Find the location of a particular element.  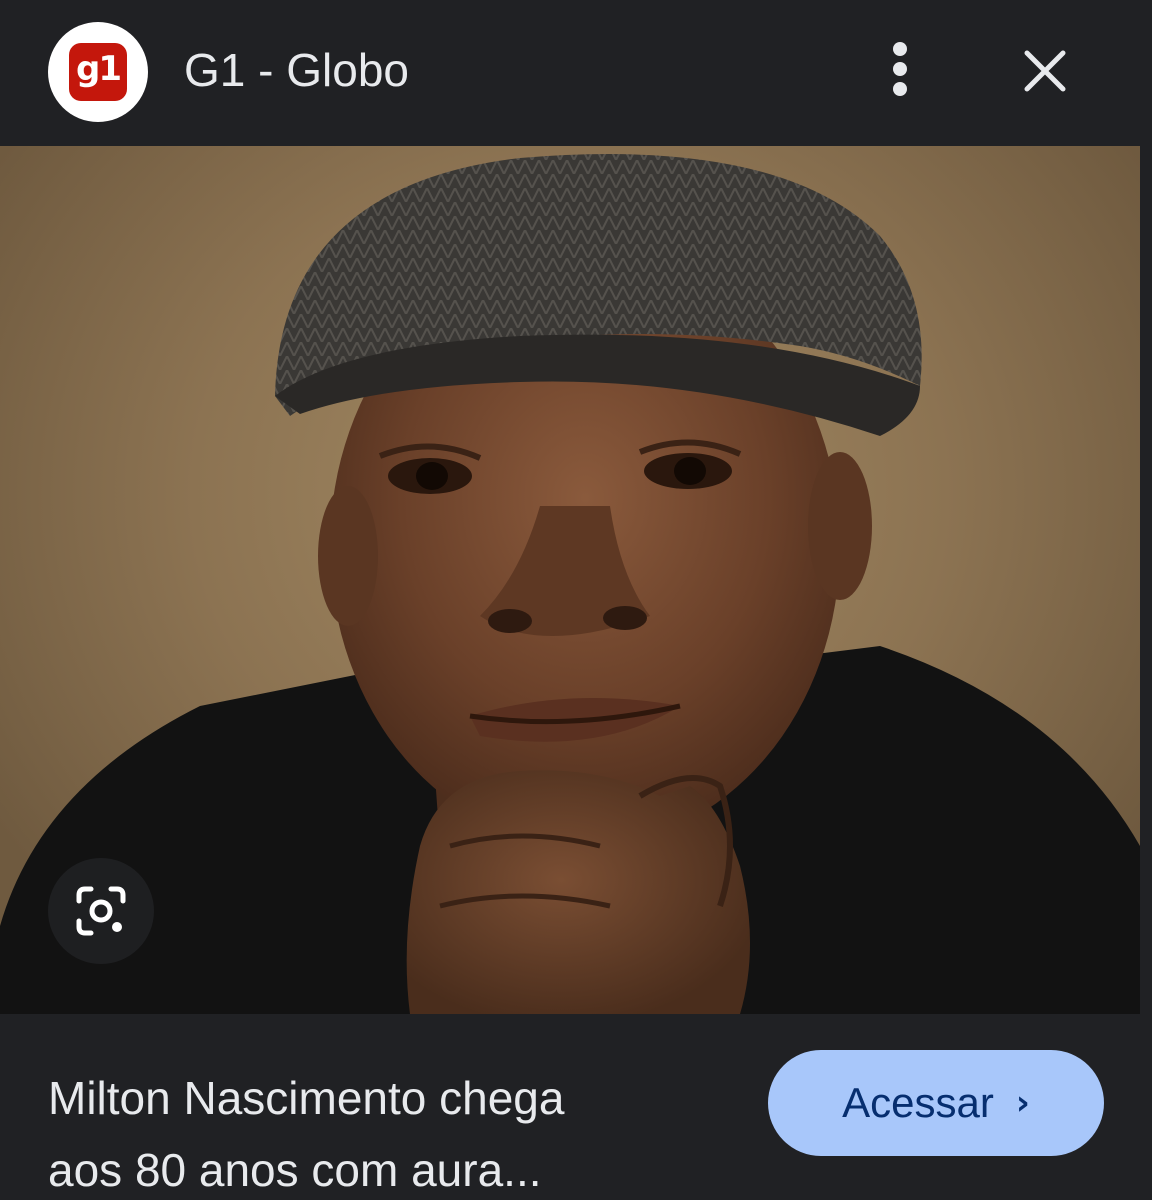

more-options-button is located at coordinates (900, 69).